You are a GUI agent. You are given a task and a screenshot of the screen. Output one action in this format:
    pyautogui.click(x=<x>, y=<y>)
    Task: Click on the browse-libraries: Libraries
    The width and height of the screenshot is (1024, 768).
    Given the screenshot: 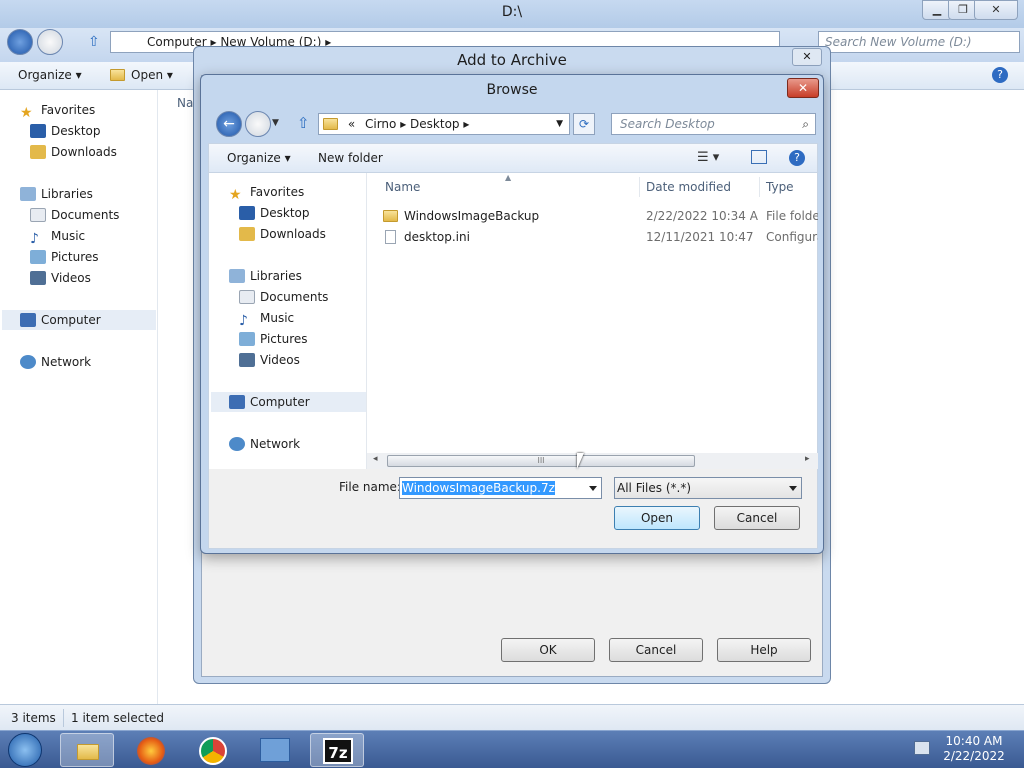 What is the action you would take?
    pyautogui.click(x=265, y=276)
    